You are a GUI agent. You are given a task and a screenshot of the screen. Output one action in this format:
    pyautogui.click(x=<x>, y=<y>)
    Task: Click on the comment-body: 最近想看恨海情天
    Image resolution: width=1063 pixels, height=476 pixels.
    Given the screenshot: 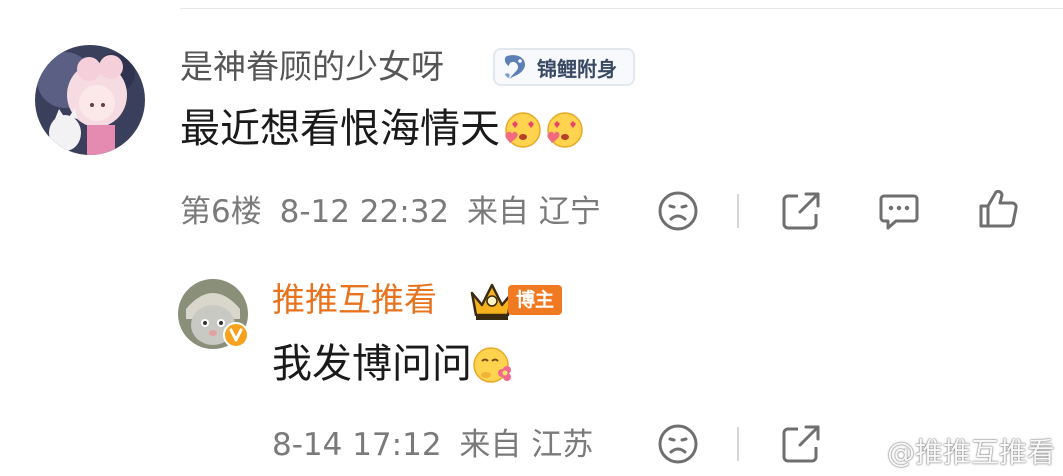 What is the action you would take?
    pyautogui.click(x=383, y=129)
    